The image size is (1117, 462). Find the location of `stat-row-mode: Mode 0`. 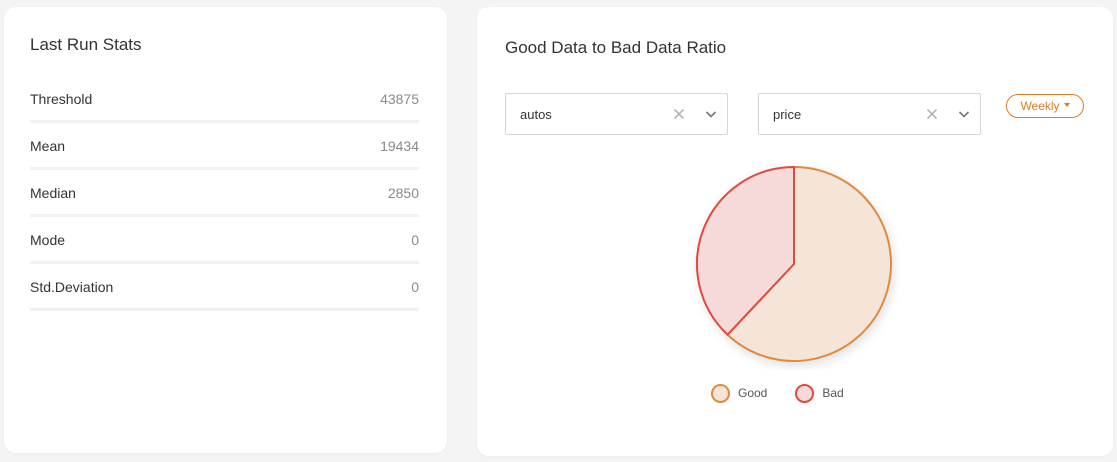

stat-row-mode: Mode 0 is located at coordinates (224, 246).